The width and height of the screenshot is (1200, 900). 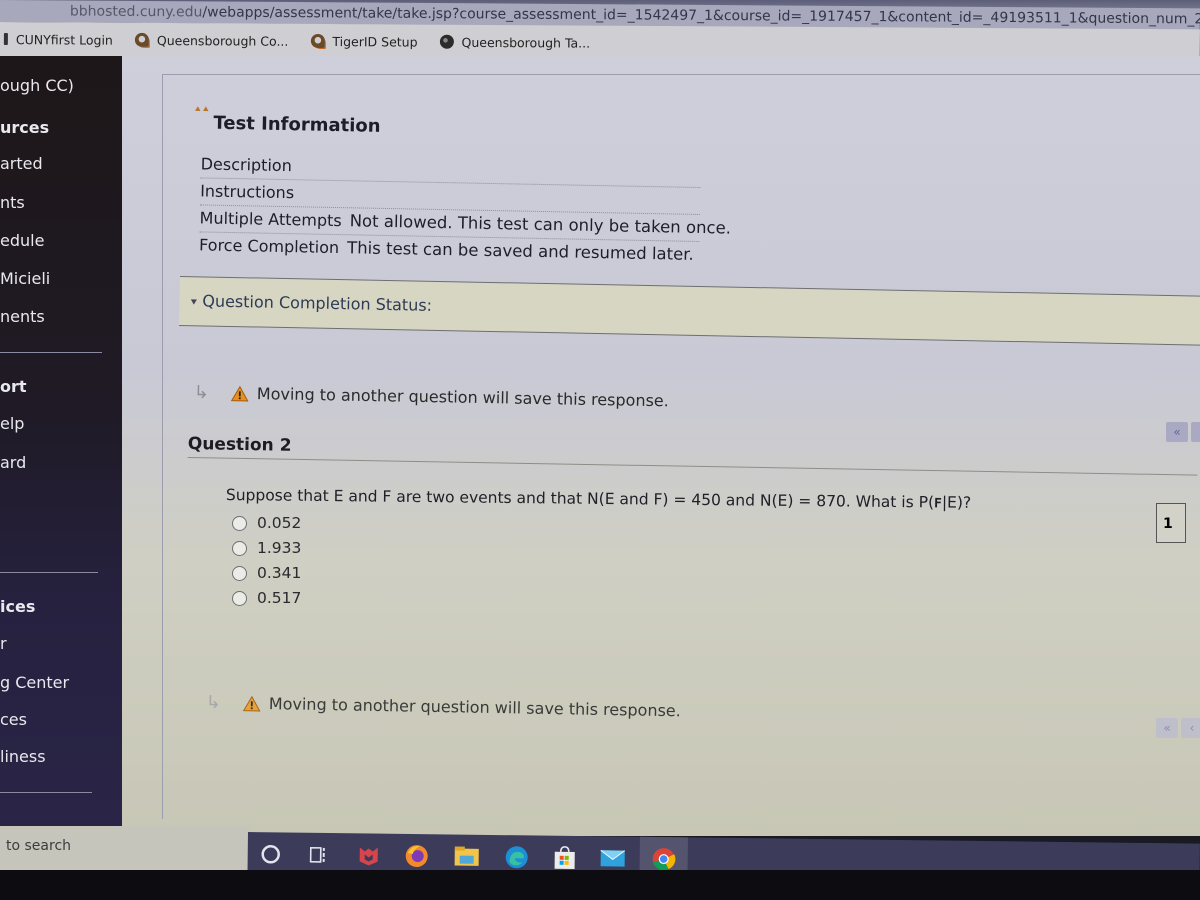 What do you see at coordinates (202, 109) in the screenshot?
I see `collapse-chevron-icon: ⯅⯅` at bounding box center [202, 109].